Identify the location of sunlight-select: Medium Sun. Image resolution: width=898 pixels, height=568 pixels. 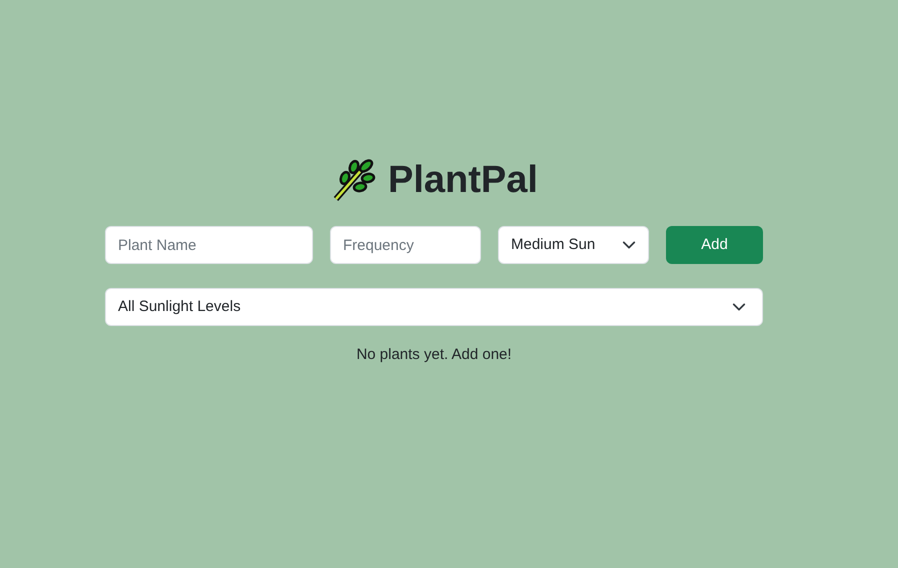
(573, 245).